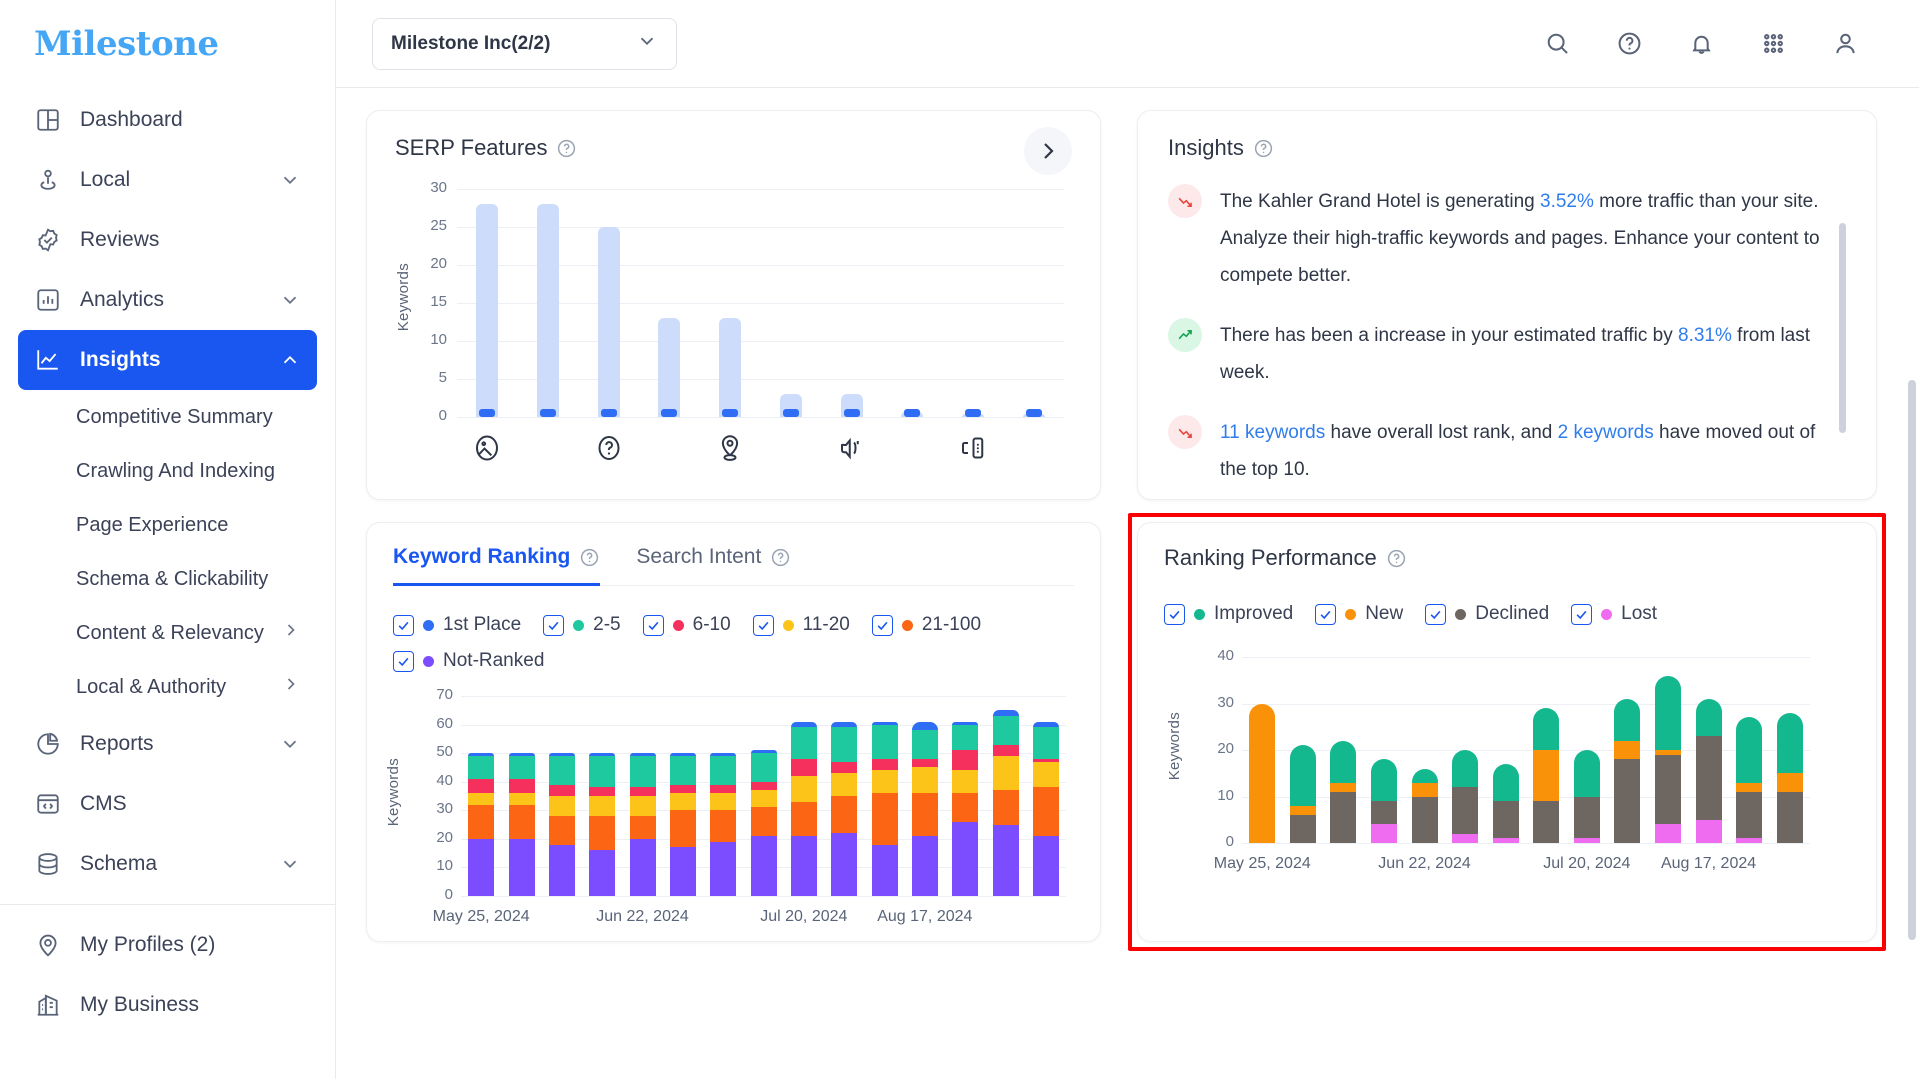 The image size is (1919, 1079). I want to click on keyword-ranking-legend-item: 2-5, so click(582, 625).